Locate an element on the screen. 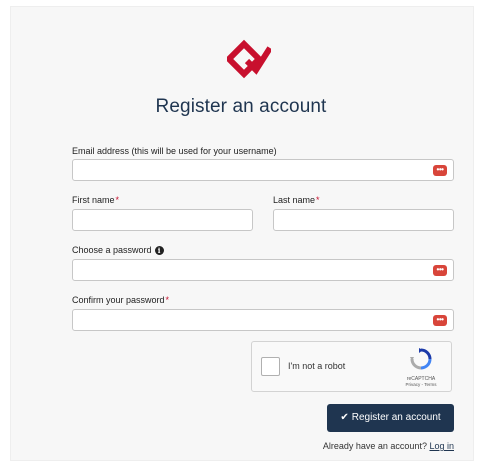 The height and width of the screenshot is (466, 482). page-title: Register an account is located at coordinates (241, 106).